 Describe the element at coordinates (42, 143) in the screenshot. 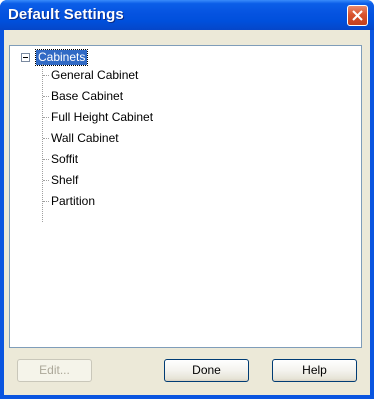

I see `tree-connector-line` at that location.